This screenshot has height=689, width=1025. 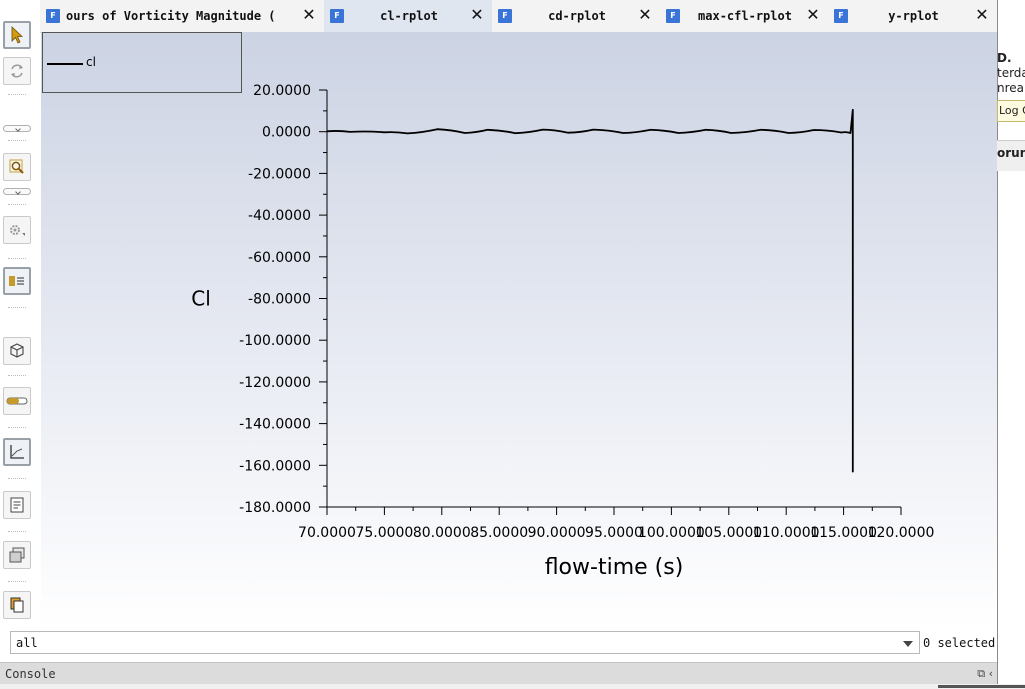 What do you see at coordinates (384, 533) in the screenshot?
I see `x-tick-label: 75.0000` at bounding box center [384, 533].